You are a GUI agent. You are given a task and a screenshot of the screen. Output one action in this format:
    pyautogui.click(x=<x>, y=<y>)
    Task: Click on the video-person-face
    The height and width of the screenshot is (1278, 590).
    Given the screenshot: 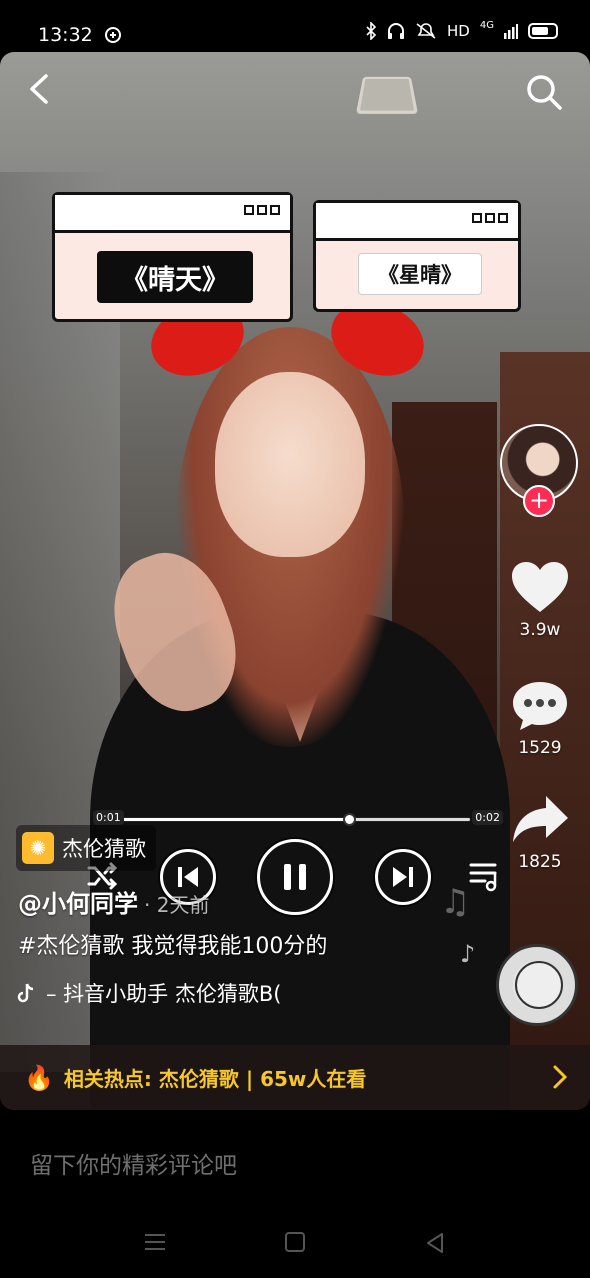 What is the action you would take?
    pyautogui.click(x=290, y=464)
    